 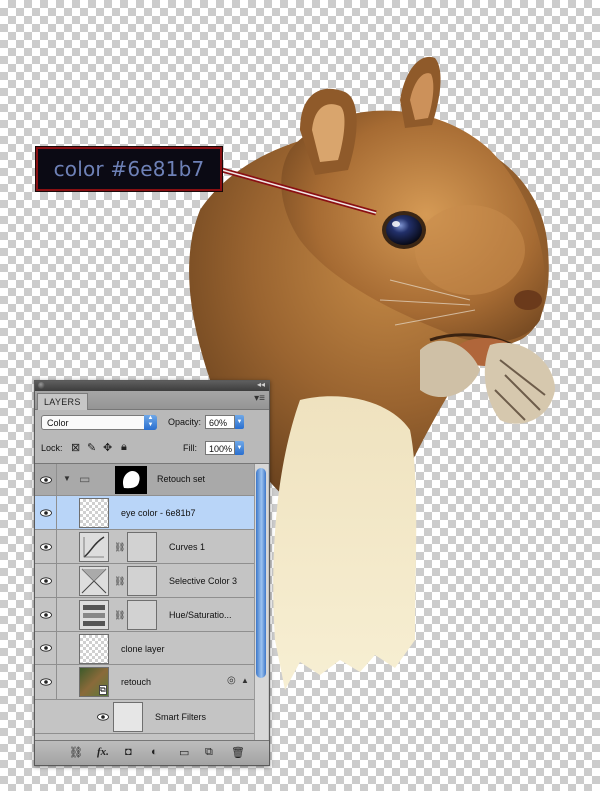 What do you see at coordinates (62, 401) in the screenshot?
I see `tab-layers: LAYERS` at bounding box center [62, 401].